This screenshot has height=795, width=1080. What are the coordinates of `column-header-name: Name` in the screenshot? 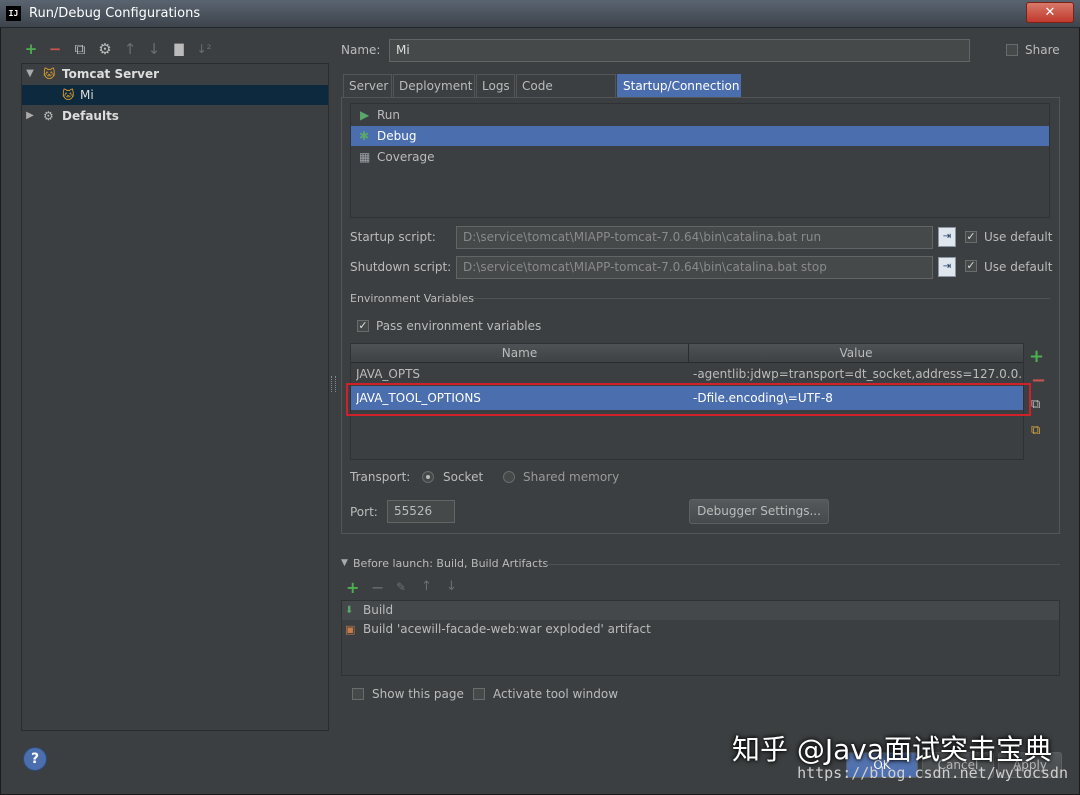 It's located at (520, 353).